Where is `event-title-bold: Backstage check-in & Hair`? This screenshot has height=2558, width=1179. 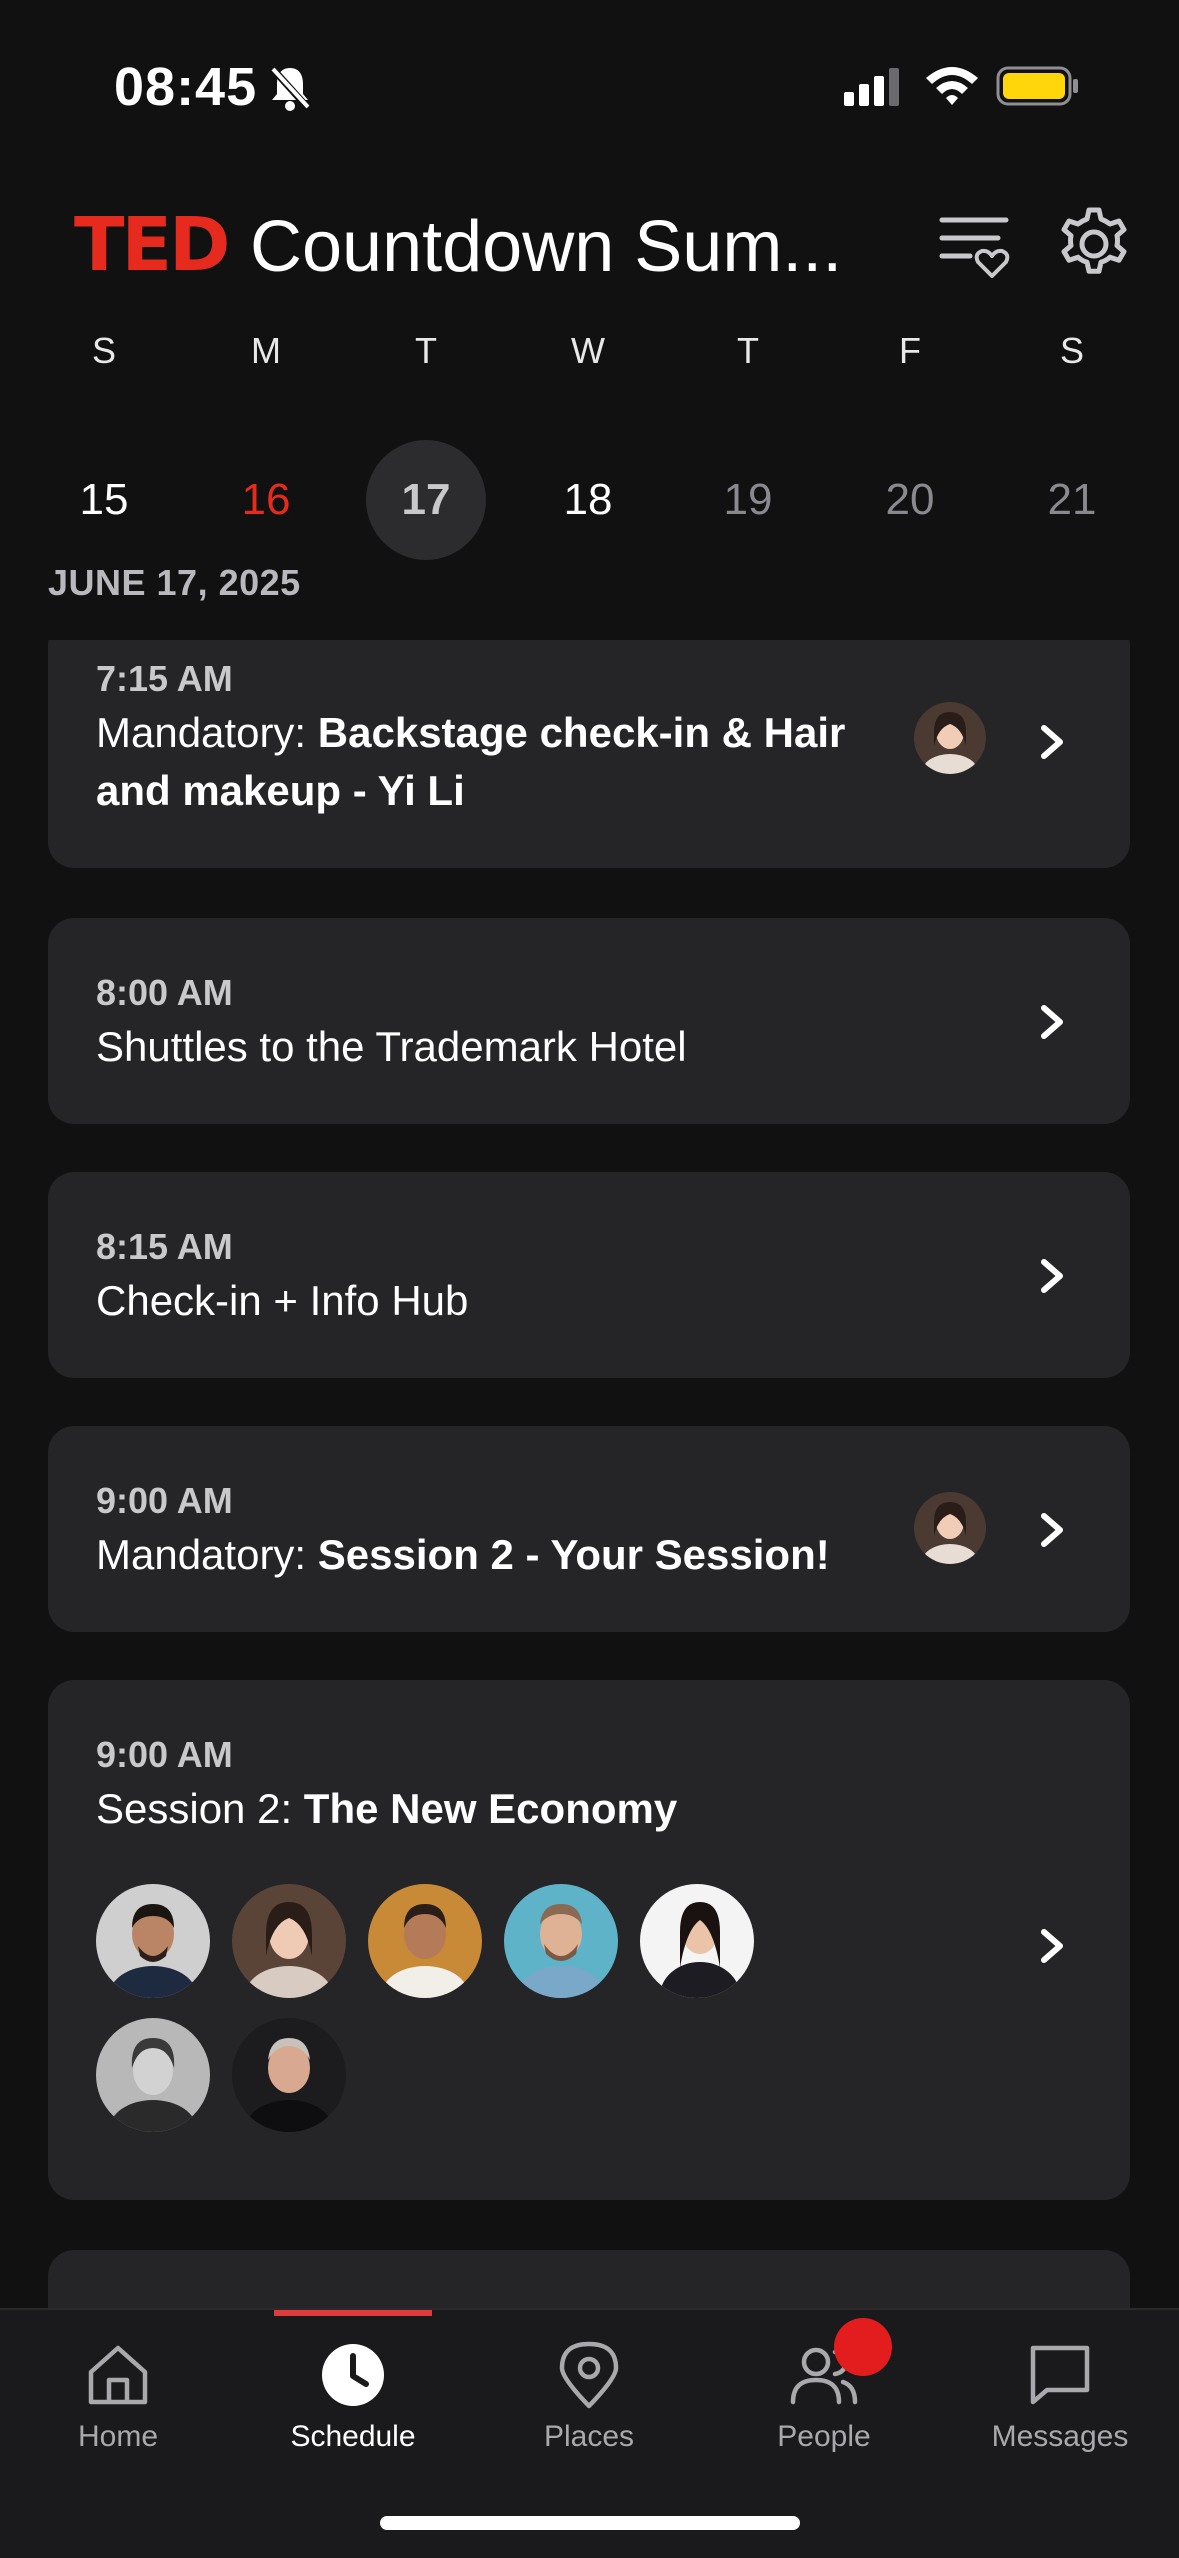
event-title-bold: Backstage check-in & Hair is located at coordinates (581, 732).